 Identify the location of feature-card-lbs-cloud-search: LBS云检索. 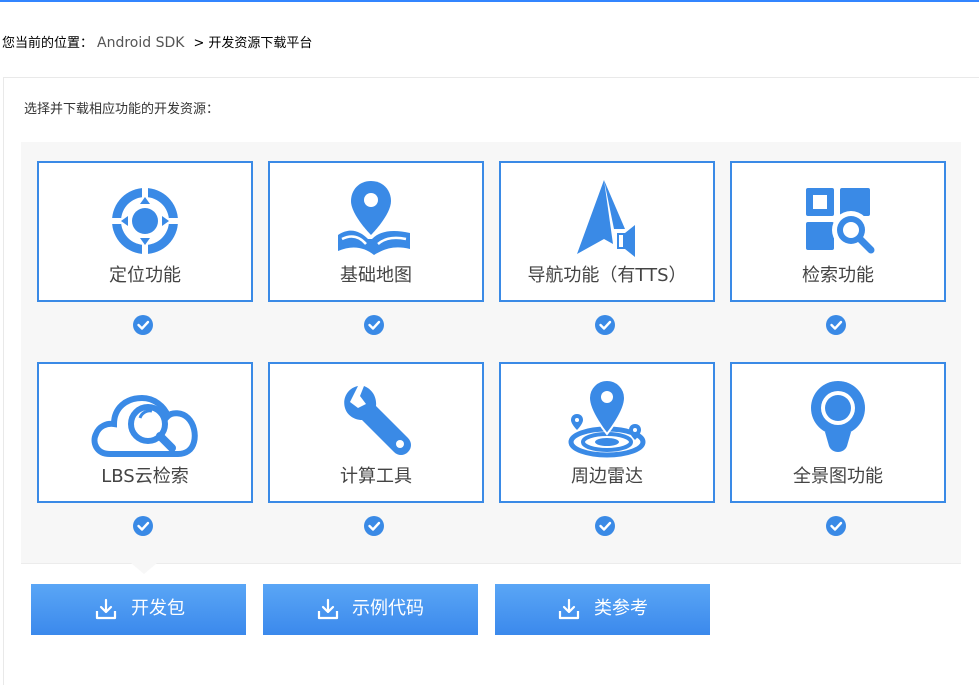
(145, 432).